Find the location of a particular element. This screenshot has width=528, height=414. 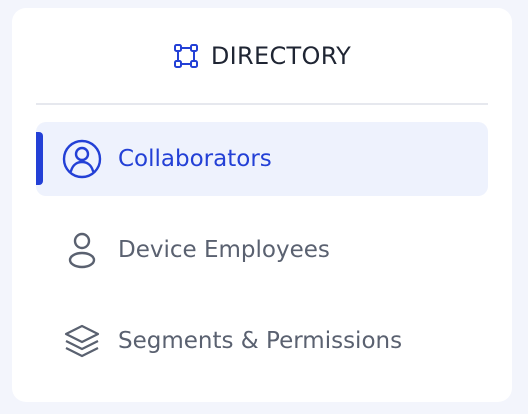

user-circle-icon is located at coordinates (82, 159).